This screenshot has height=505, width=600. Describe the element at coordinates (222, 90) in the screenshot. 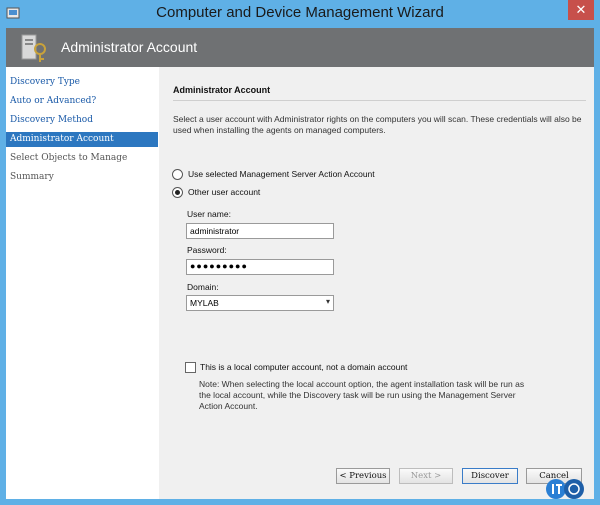

I see `section-title: Administrator Account` at that location.